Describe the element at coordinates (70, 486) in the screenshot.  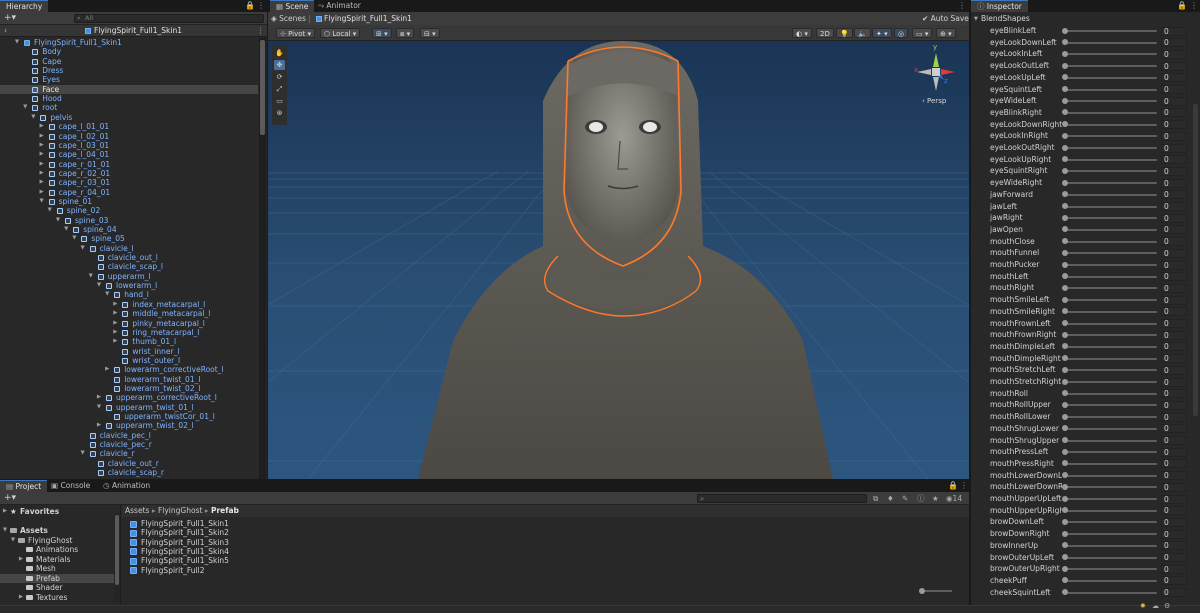
I see `tab-console: ▣ Console` at that location.